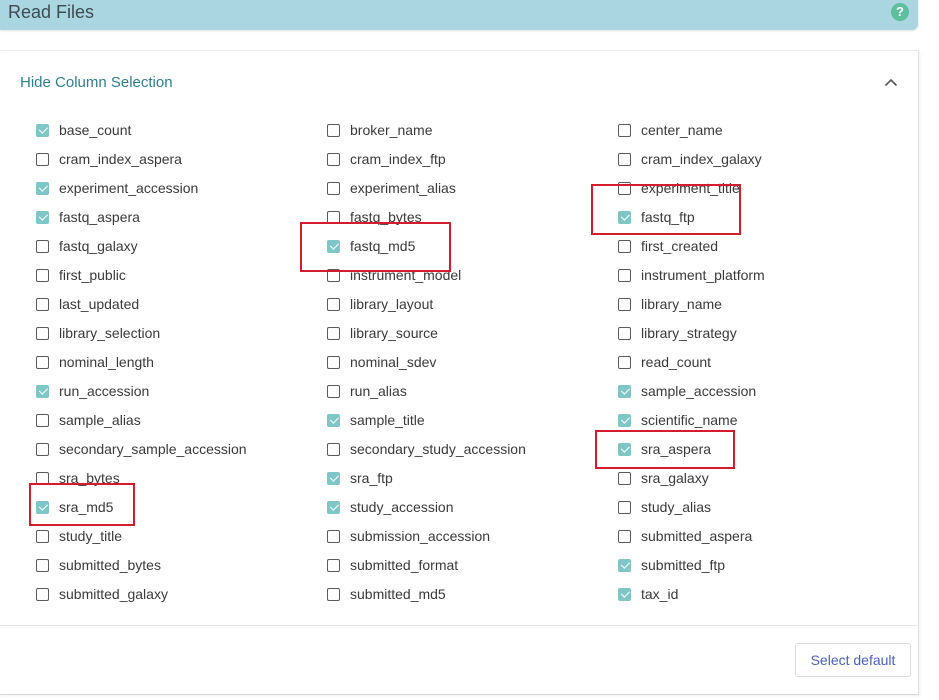  What do you see at coordinates (98, 333) in the screenshot?
I see `column-option-library-selection: library_selection` at bounding box center [98, 333].